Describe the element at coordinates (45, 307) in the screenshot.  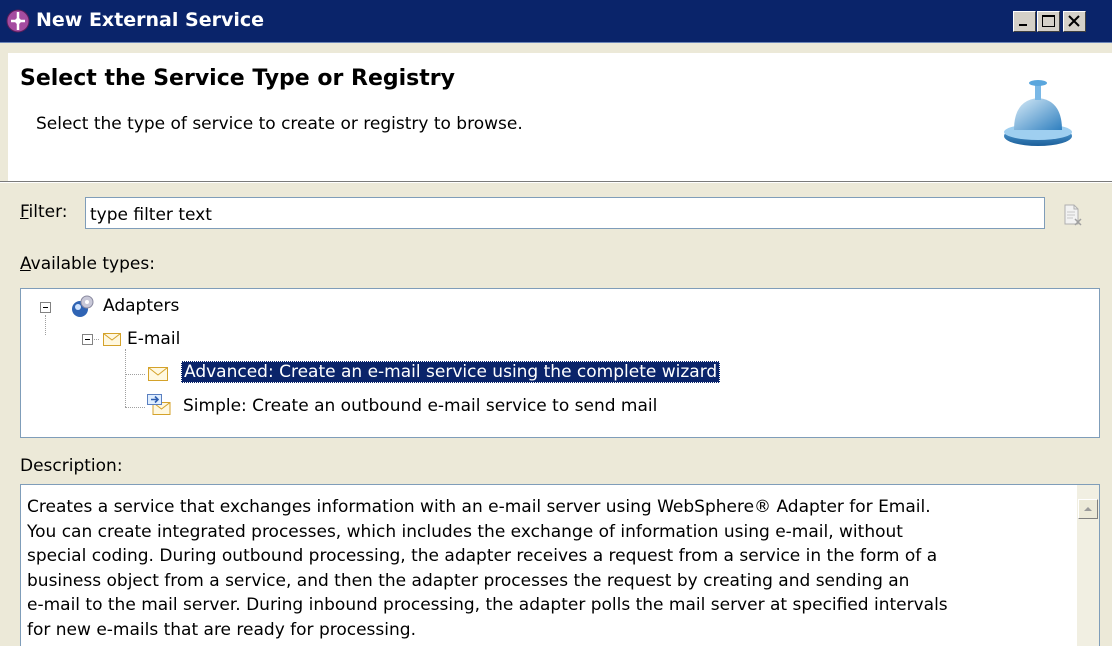
I see `adapters-collapse-toggle` at that location.